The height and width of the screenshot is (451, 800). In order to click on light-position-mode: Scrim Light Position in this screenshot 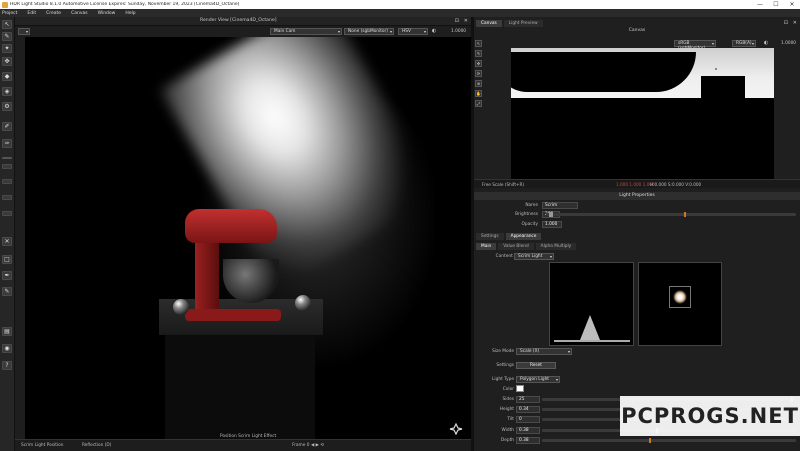, I will do `click(42, 445)`.